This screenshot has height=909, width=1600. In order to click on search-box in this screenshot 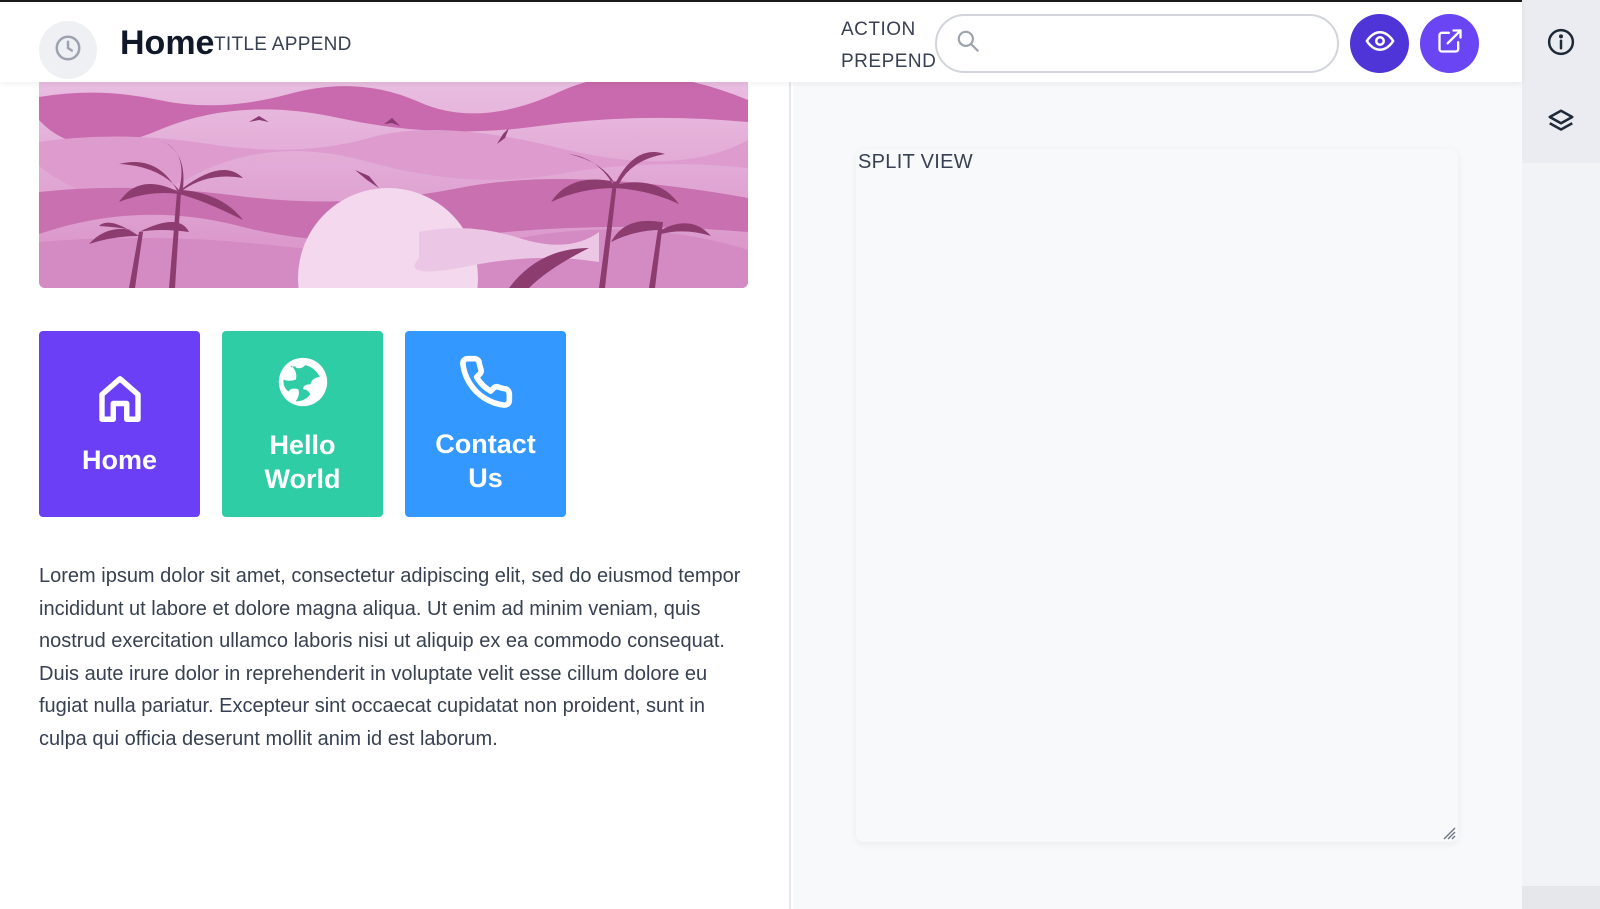, I will do `click(1137, 43)`.